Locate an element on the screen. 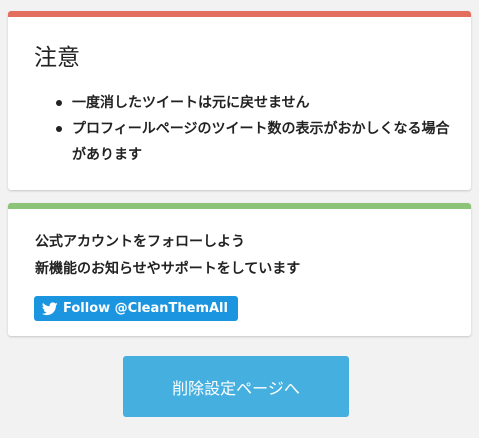 Image resolution: width=479 pixels, height=438 pixels. delete-settings-label: 削除設定ページへ is located at coordinates (236, 388).